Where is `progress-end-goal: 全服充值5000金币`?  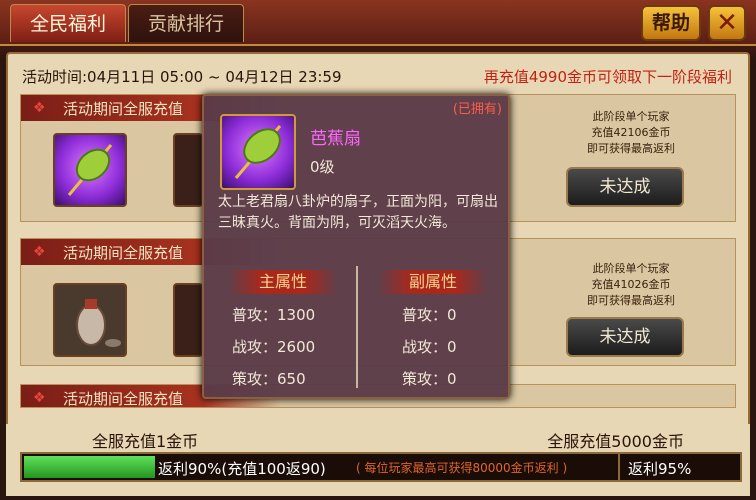
progress-end-goal: 全服充值5000金币 is located at coordinates (615, 441).